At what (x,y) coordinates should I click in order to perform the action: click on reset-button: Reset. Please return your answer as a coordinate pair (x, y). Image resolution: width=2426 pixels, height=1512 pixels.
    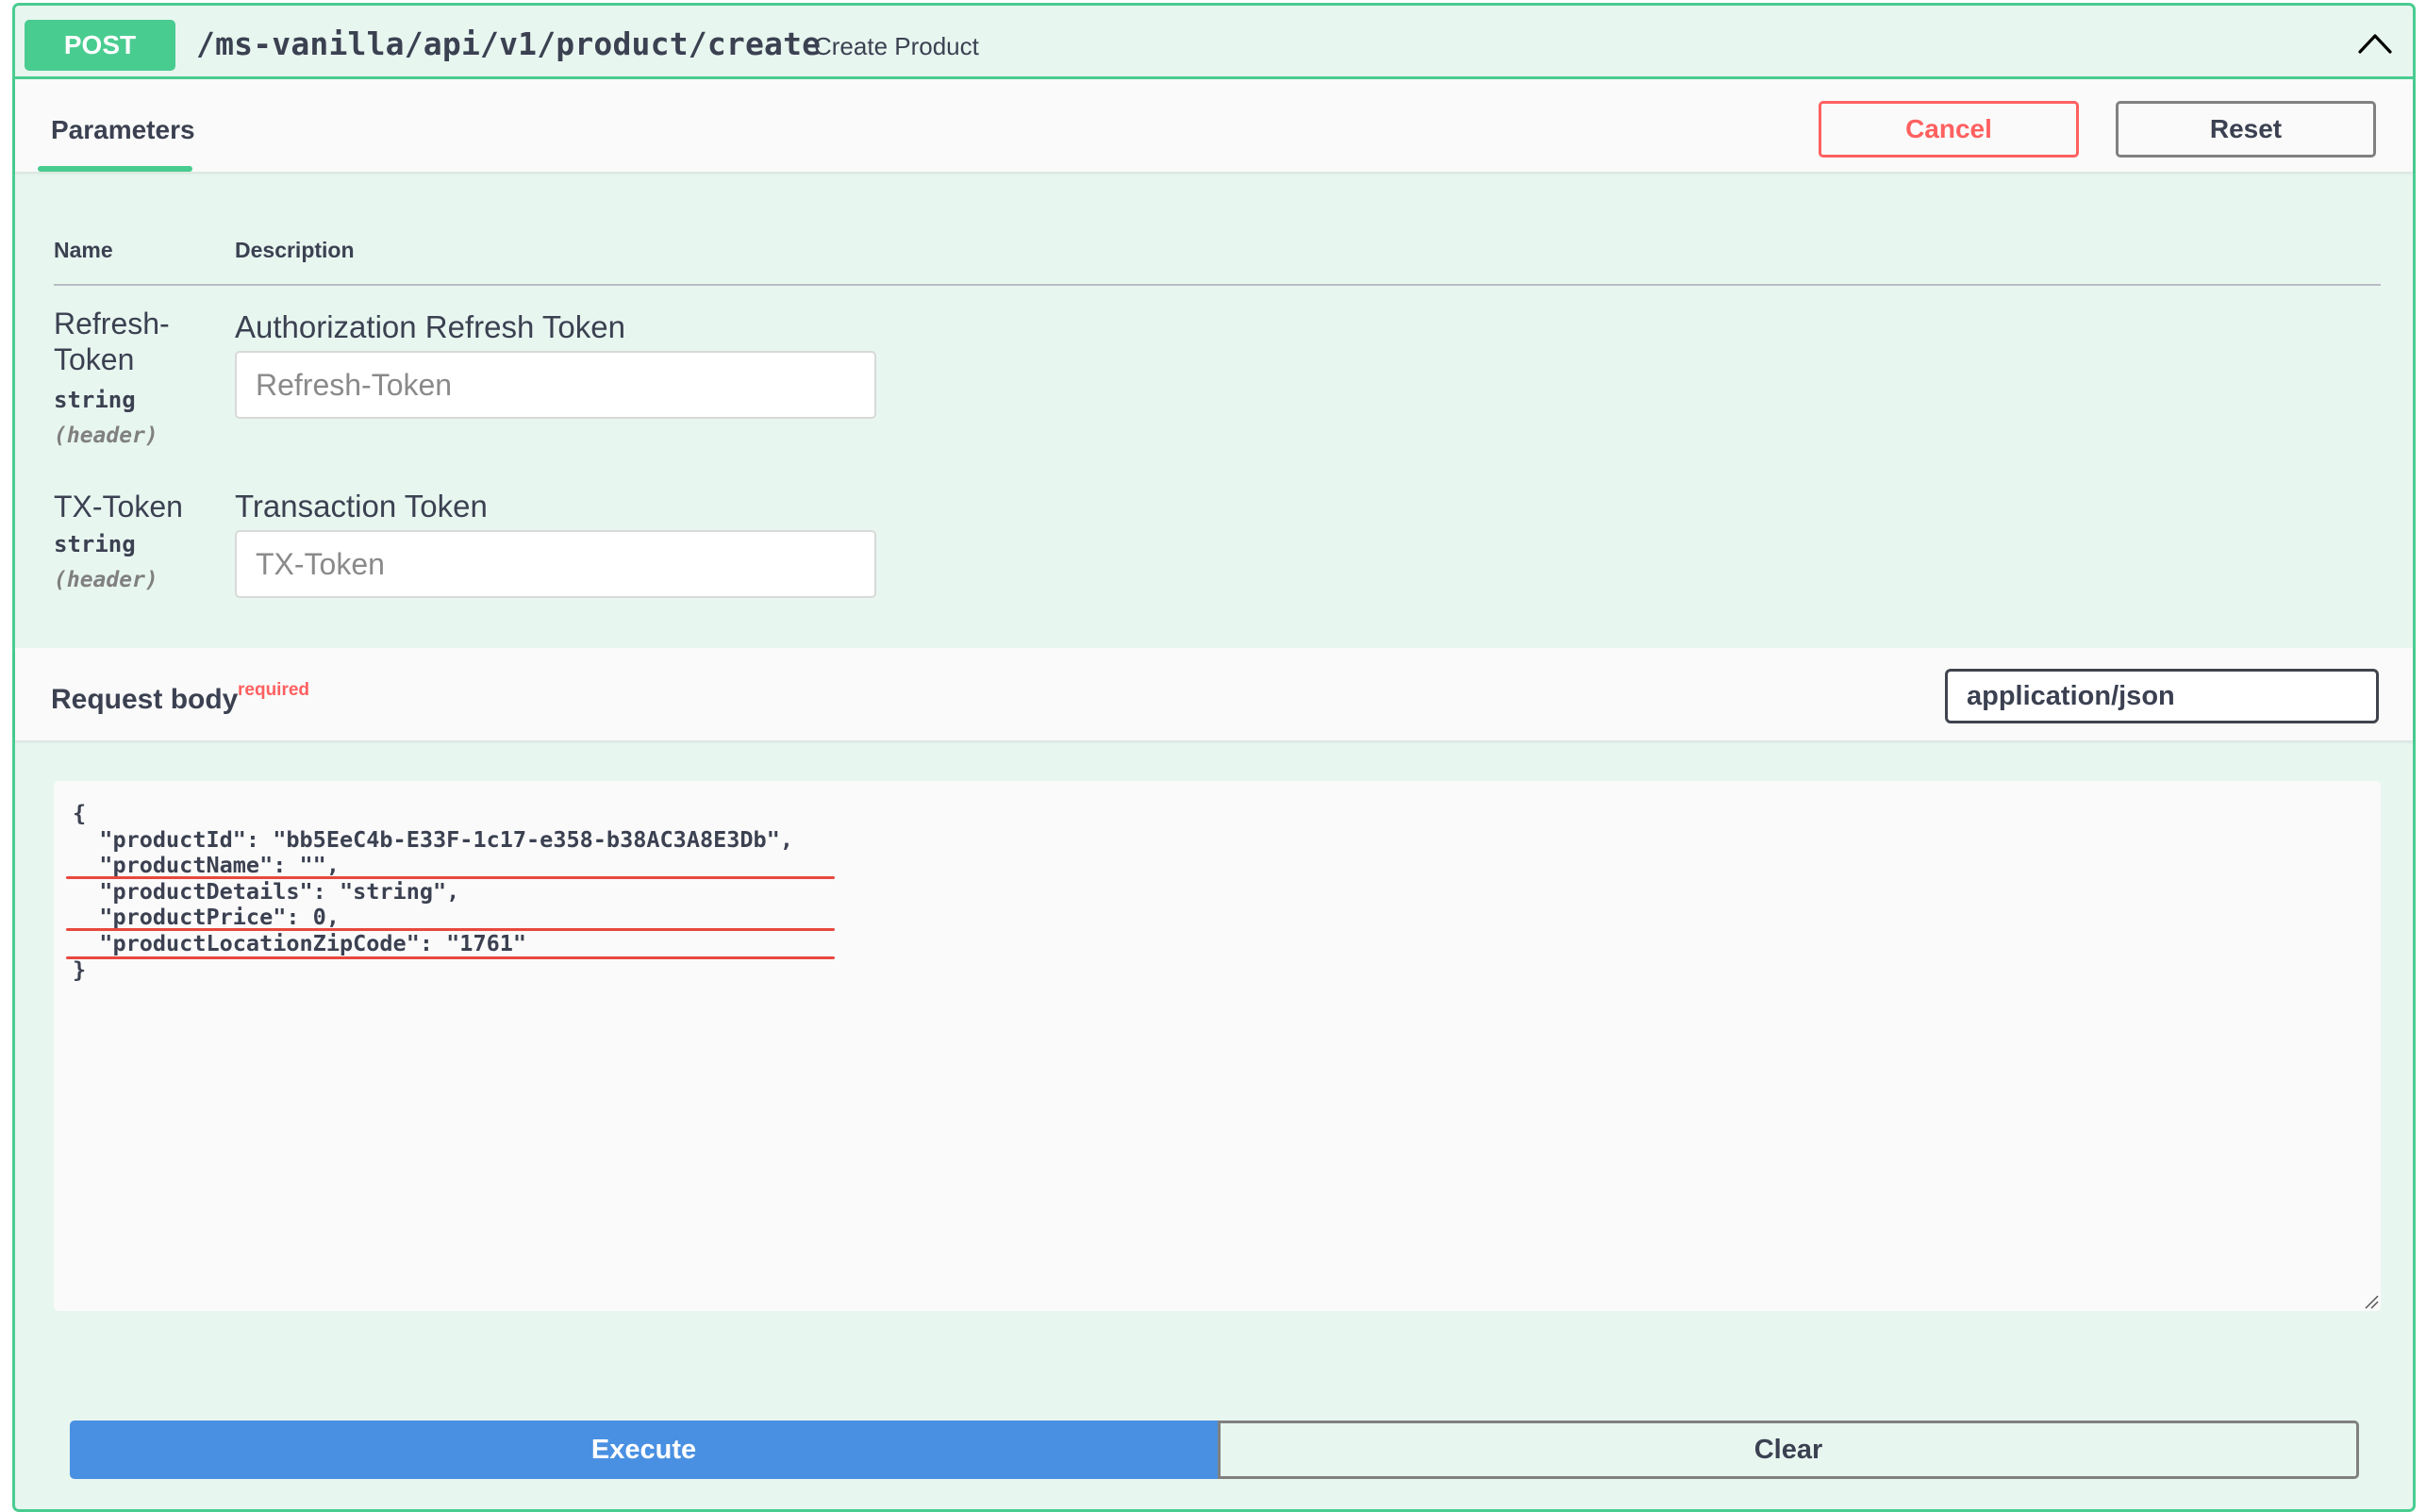
    Looking at the image, I should click on (2246, 129).